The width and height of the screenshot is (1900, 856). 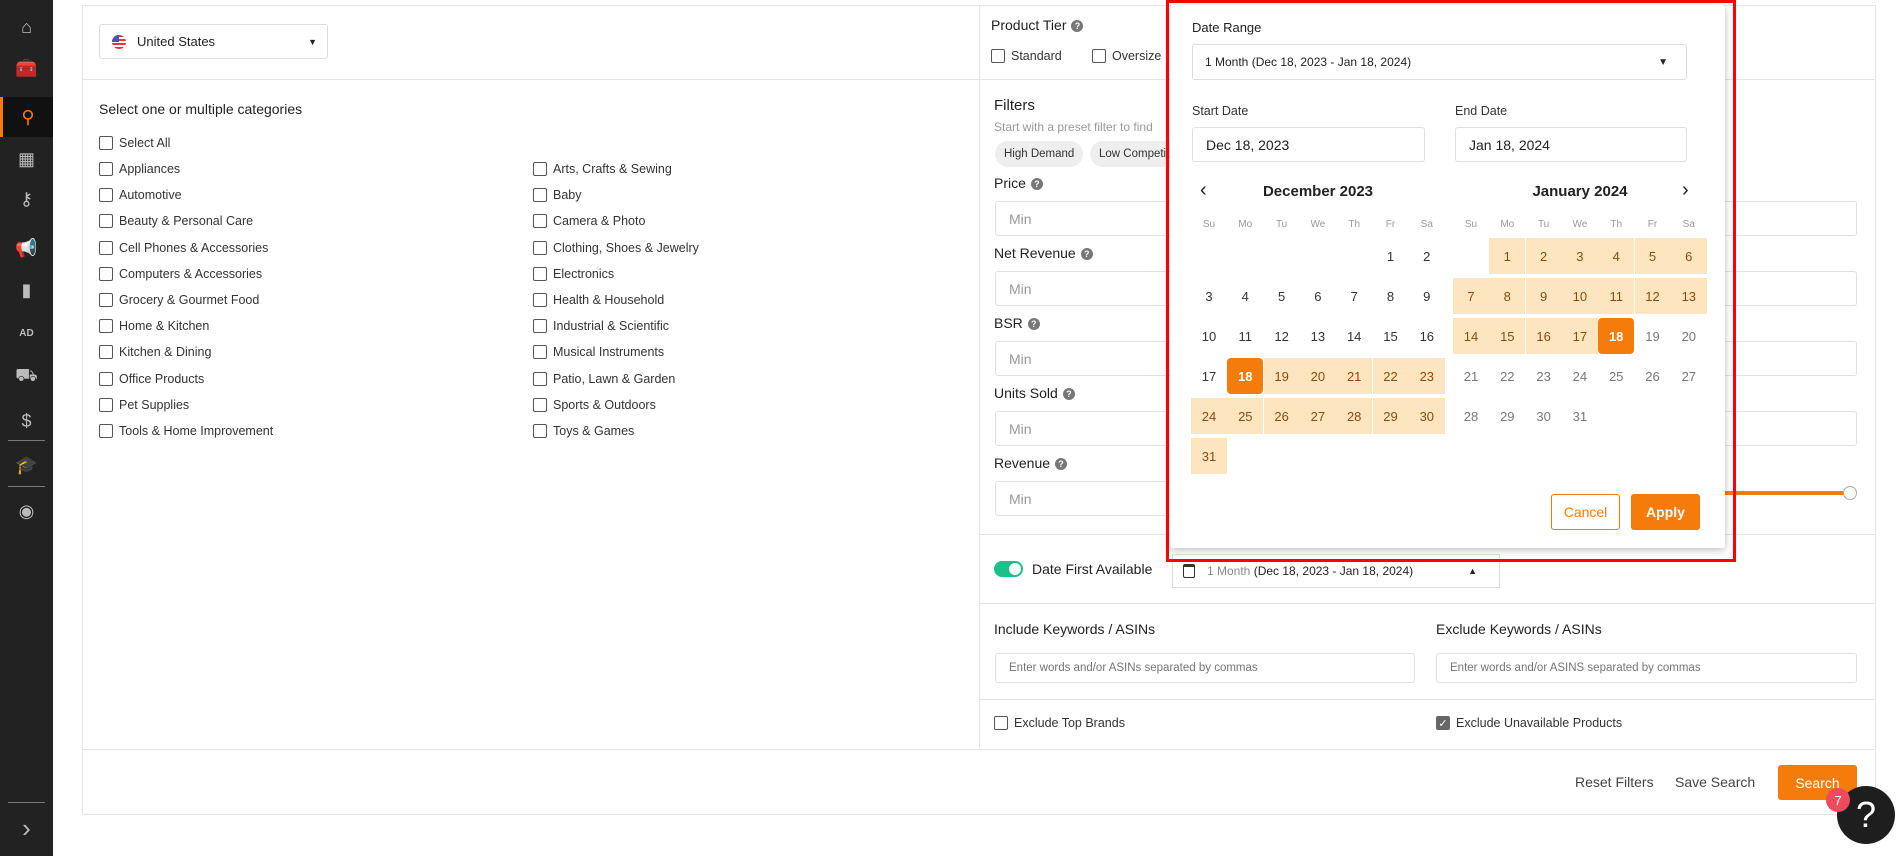 What do you see at coordinates (1008, 569) in the screenshot?
I see `date-first-available-toggle` at bounding box center [1008, 569].